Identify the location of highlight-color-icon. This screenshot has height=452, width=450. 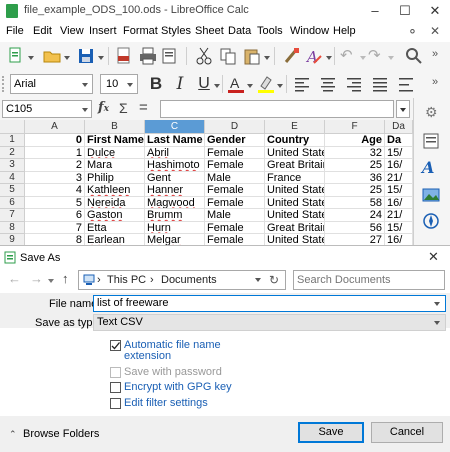
(266, 84).